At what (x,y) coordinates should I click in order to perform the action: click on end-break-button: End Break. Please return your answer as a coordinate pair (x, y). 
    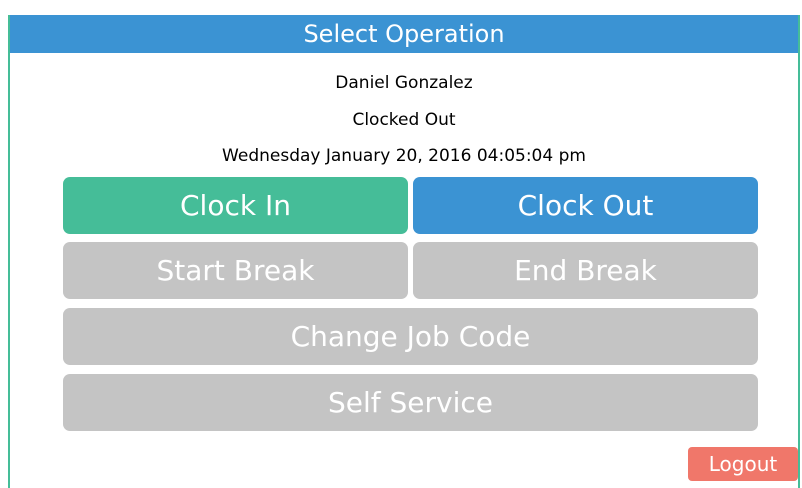
    Looking at the image, I should click on (585, 270).